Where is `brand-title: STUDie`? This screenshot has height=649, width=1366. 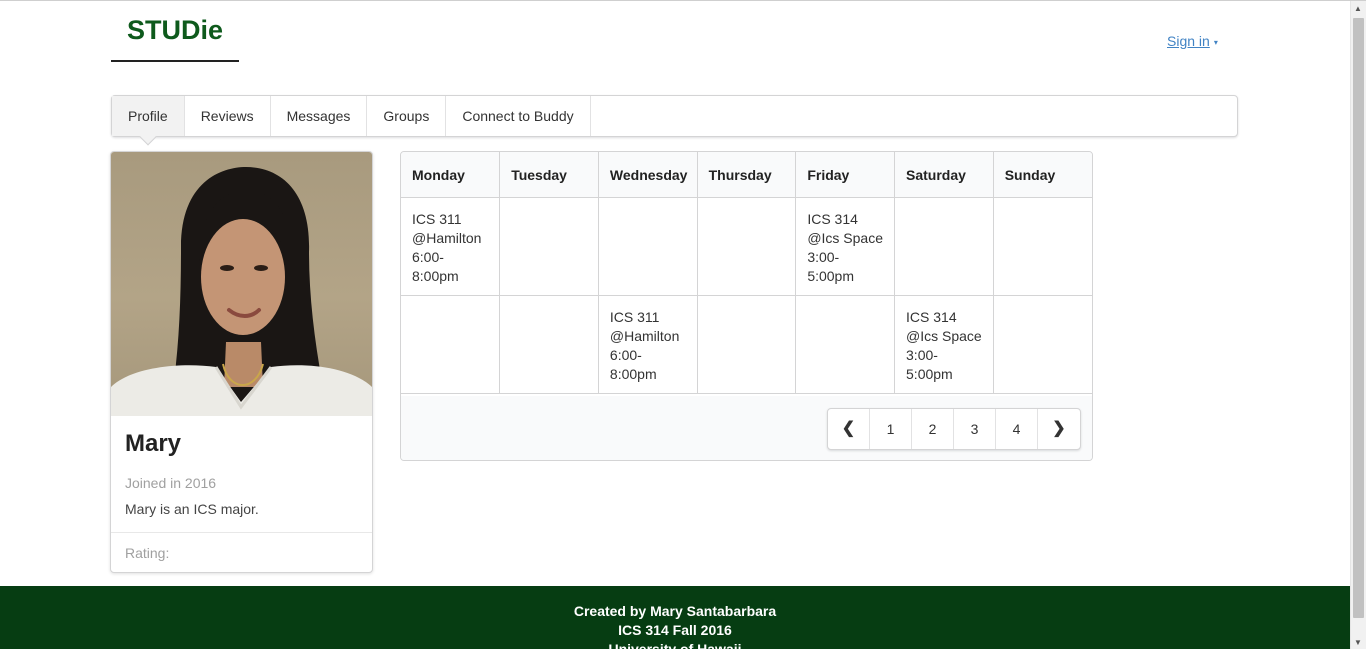 brand-title: STUDie is located at coordinates (175, 30).